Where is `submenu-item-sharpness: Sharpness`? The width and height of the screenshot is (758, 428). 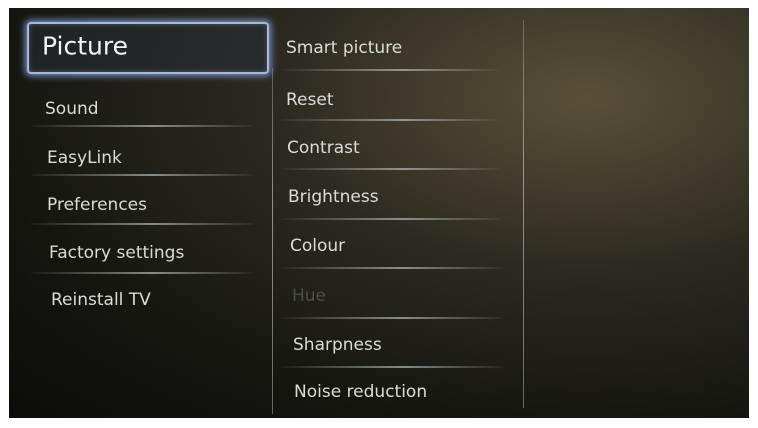
submenu-item-sharpness: Sharpness is located at coordinates (337, 345).